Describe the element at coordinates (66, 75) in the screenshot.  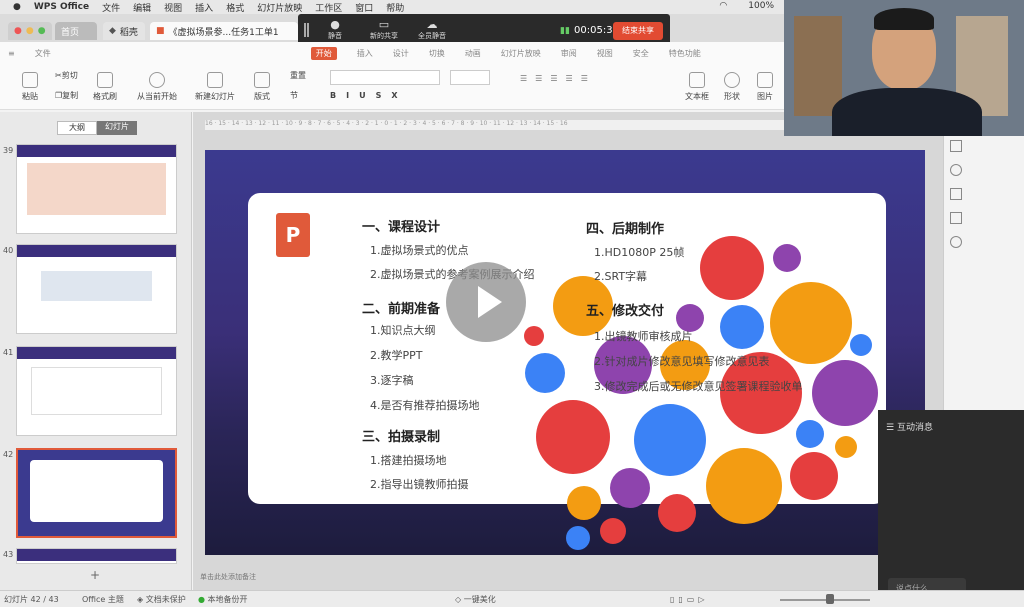
I see `cut-button: ✂剪切` at that location.